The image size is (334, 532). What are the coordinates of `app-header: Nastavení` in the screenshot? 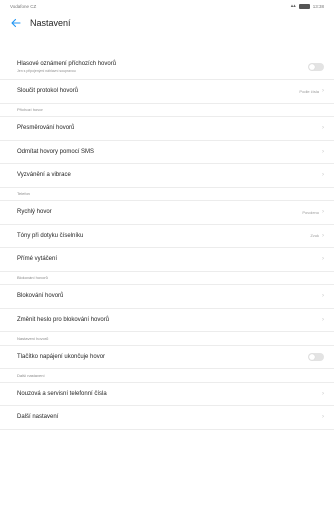 It's located at (167, 23).